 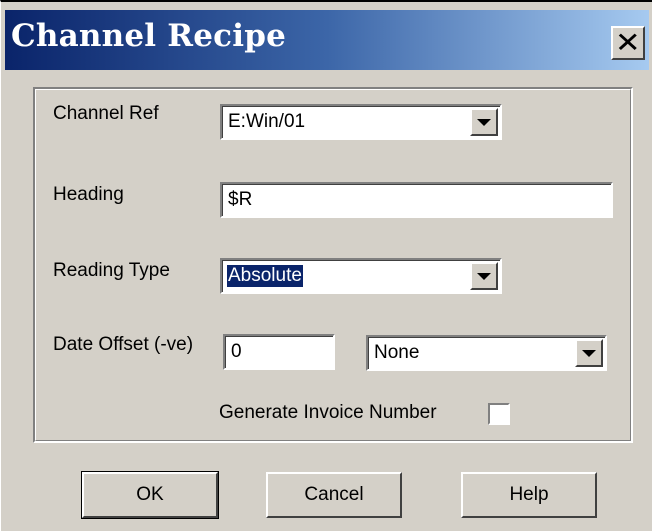 What do you see at coordinates (265, 276) in the screenshot?
I see `reading-type-value: Absolute` at bounding box center [265, 276].